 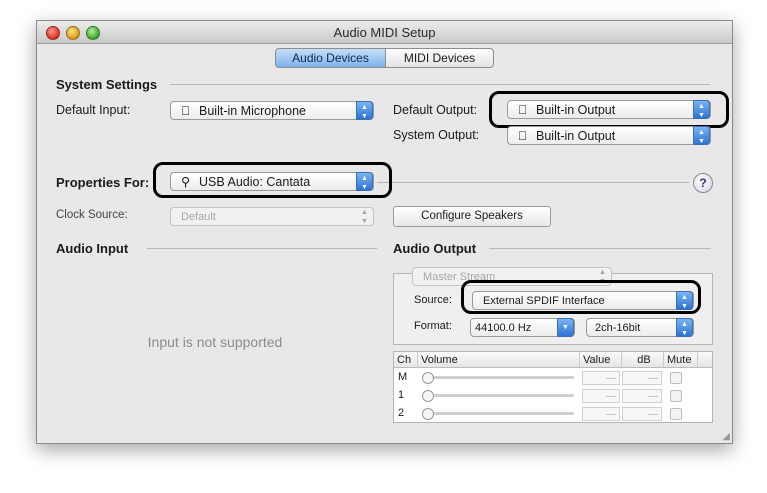 I want to click on source-label: Source:, so click(x=433, y=300).